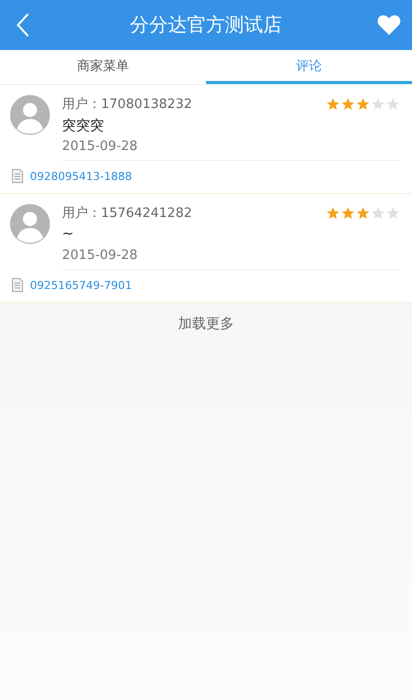  I want to click on user-label: 用户：17080138232, so click(127, 104).